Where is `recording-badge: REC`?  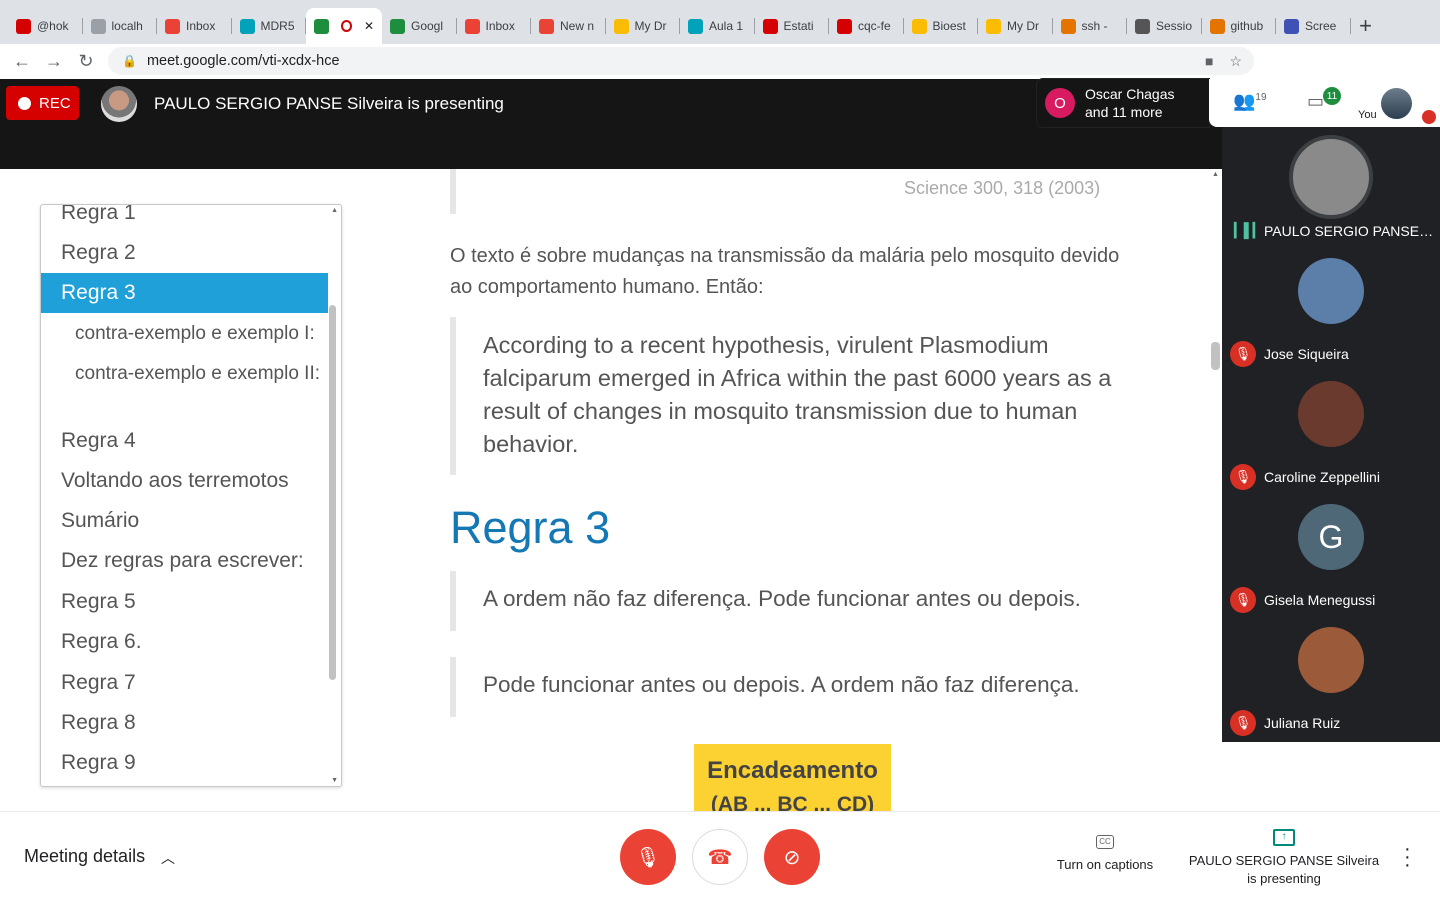 recording-badge: REC is located at coordinates (42, 103).